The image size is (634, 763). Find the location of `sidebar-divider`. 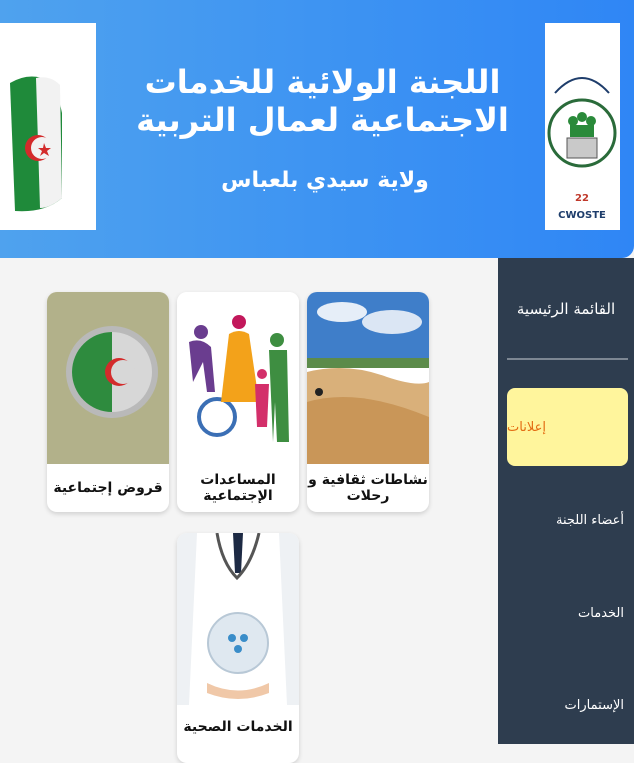

sidebar-divider is located at coordinates (567, 359).